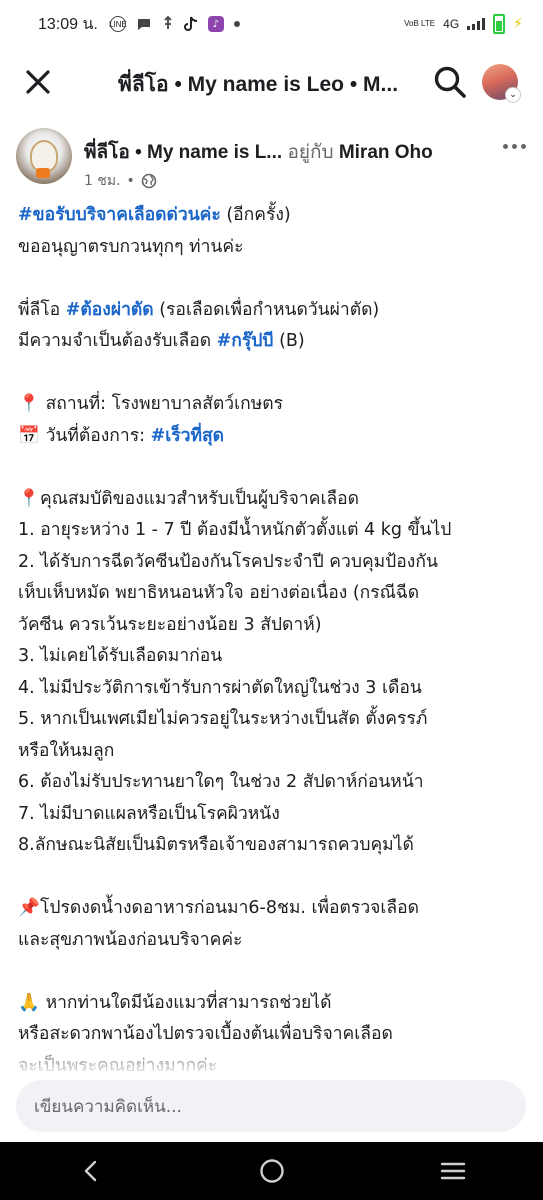 Image resolution: width=543 pixels, height=1200 pixels. I want to click on battery-icon, so click(499, 24).